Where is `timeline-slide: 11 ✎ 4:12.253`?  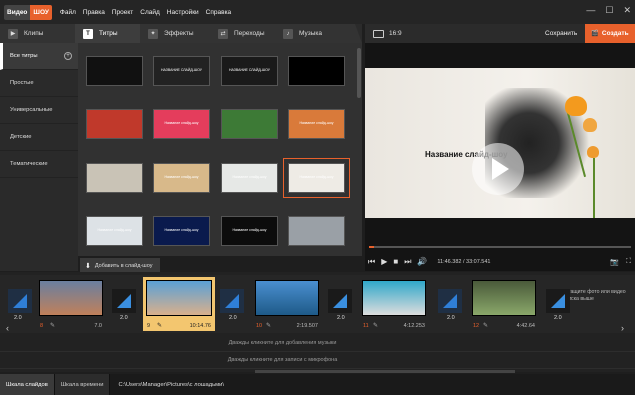
timeline-slide: 11 ✎ 4:12.253 is located at coordinates (394, 304).